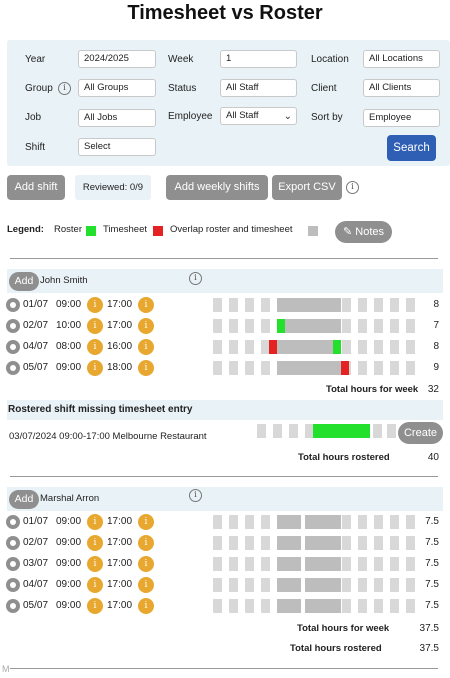 This screenshot has height=678, width=450. I want to click on notes-button: ✎ Notes, so click(363, 232).